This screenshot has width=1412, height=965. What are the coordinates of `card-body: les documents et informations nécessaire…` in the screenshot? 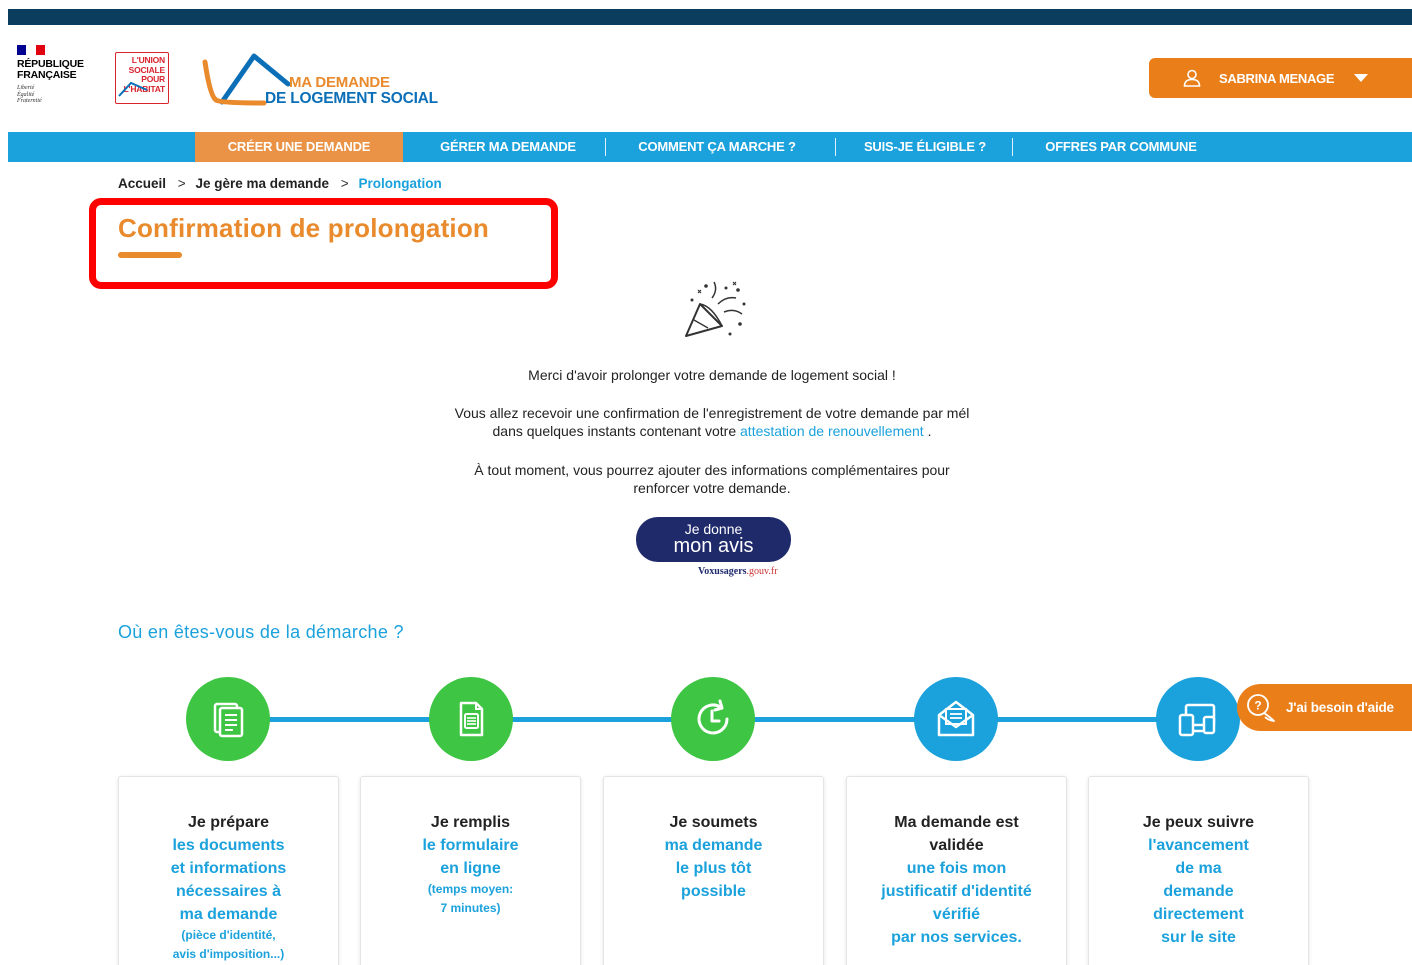 It's located at (228, 880).